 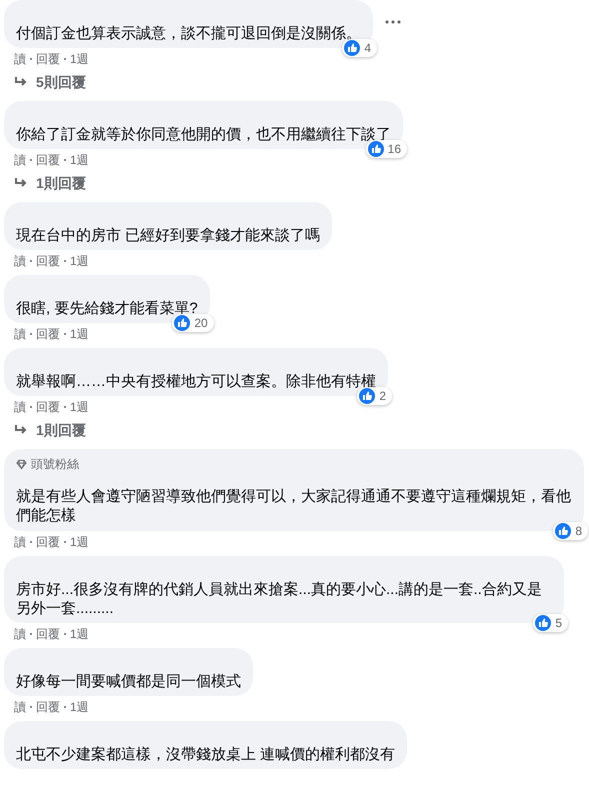 What do you see at coordinates (206, 754) in the screenshot?
I see `comment-text: 北屯不少建案都這樣，沒帶錢放桌上 連喊價的權利都沒有` at bounding box center [206, 754].